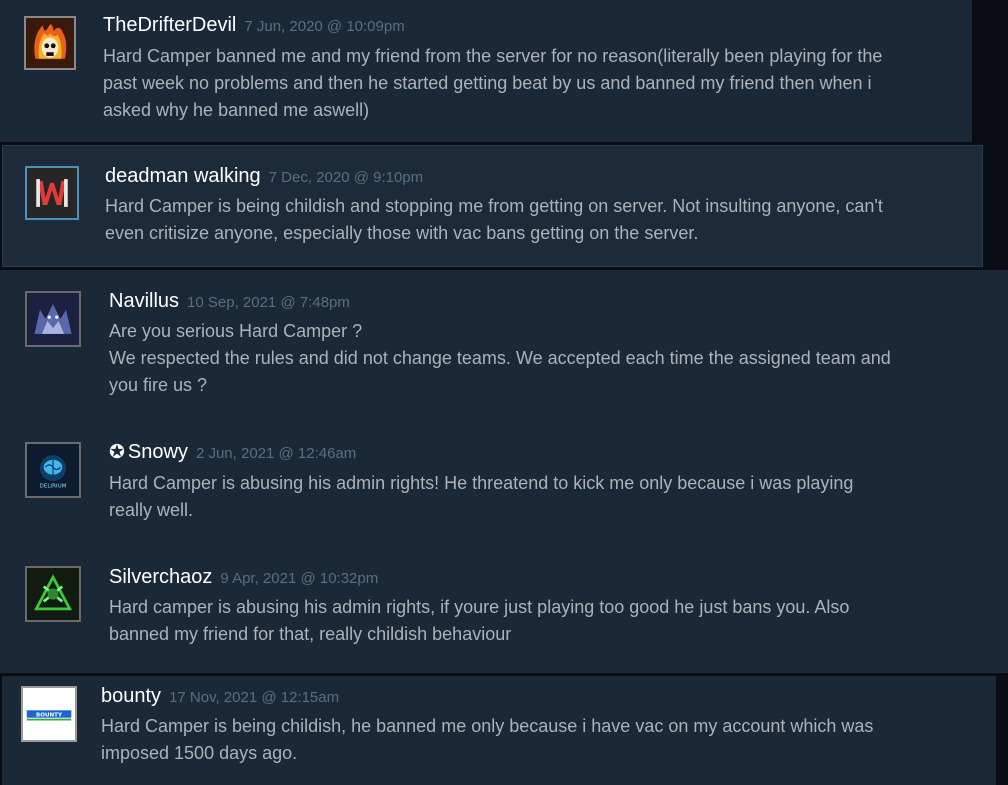 This screenshot has height=785, width=1008. I want to click on brain-icon: DELIRIUM, so click(53, 470).